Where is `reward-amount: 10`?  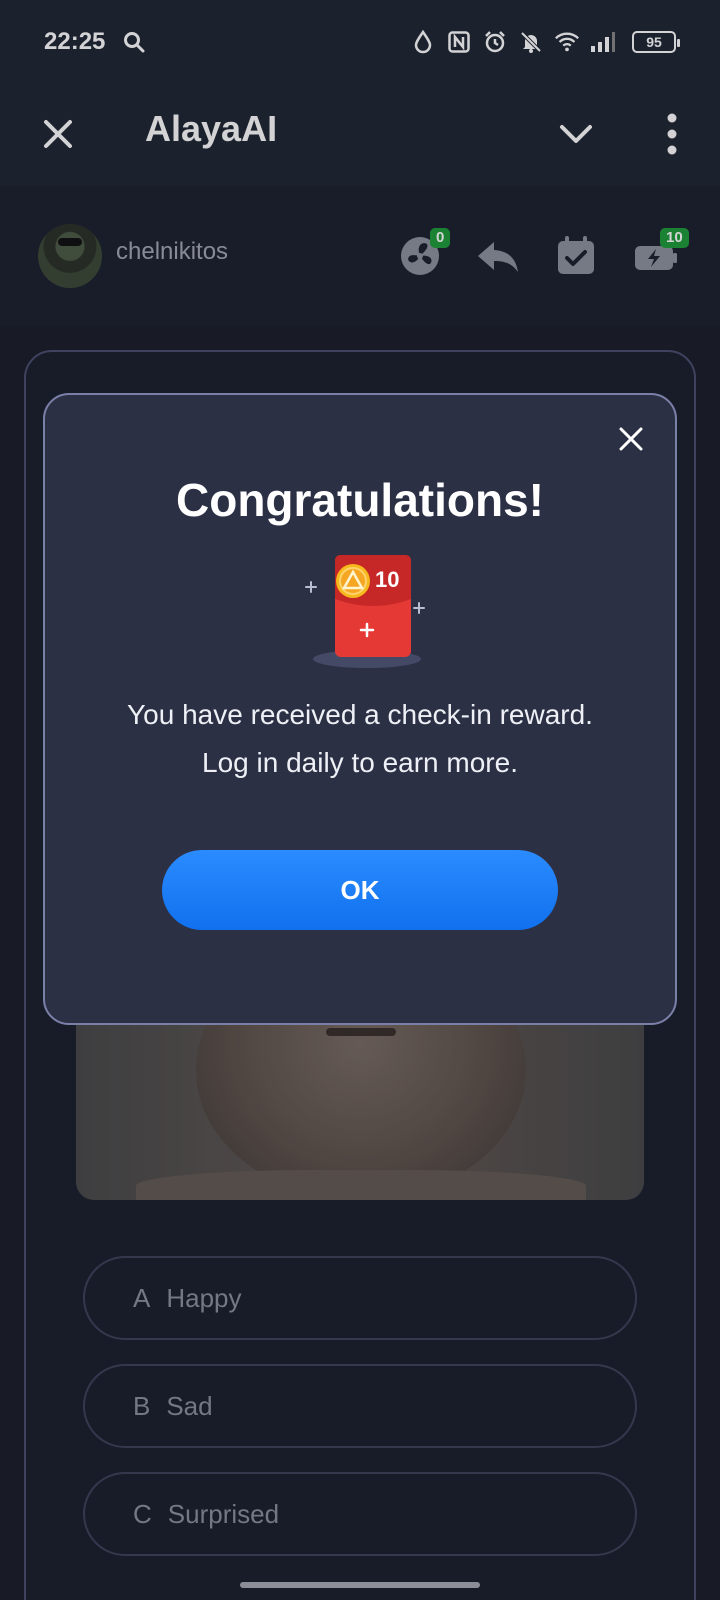
reward-amount: 10 is located at coordinates (387, 579).